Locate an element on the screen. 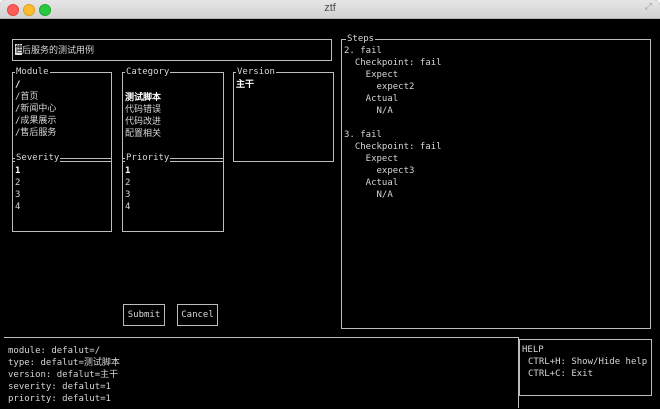 This screenshot has width=660, height=409. status-line: severity: defalut=1 is located at coordinates (59, 387).